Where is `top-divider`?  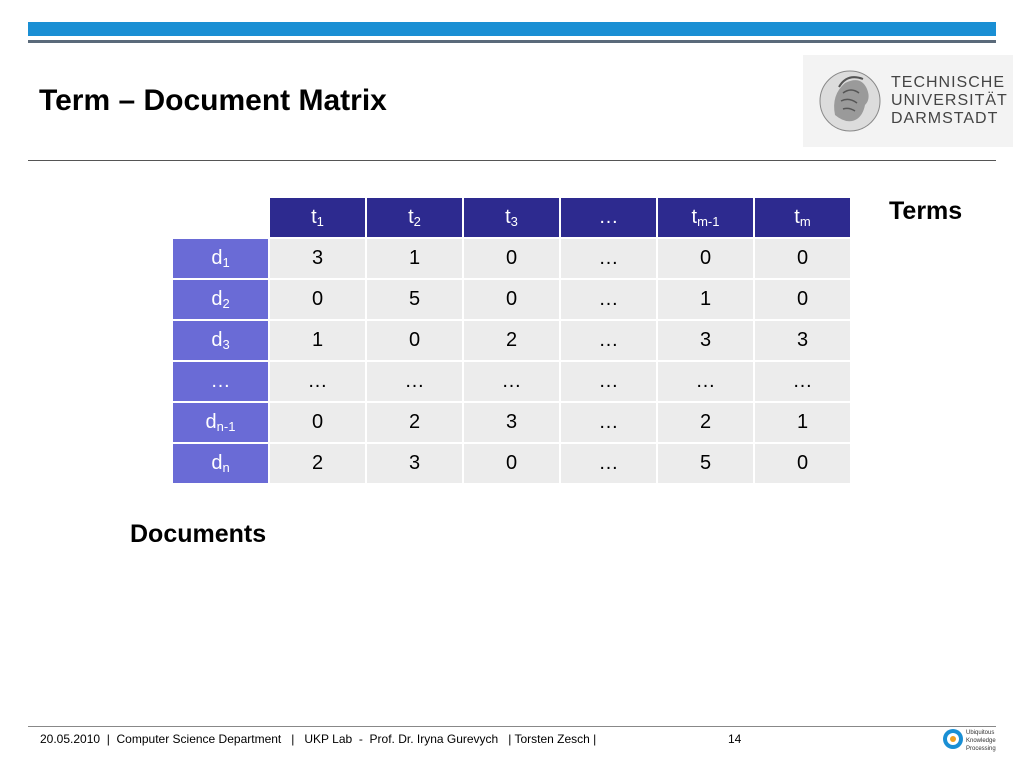
top-divider is located at coordinates (512, 41).